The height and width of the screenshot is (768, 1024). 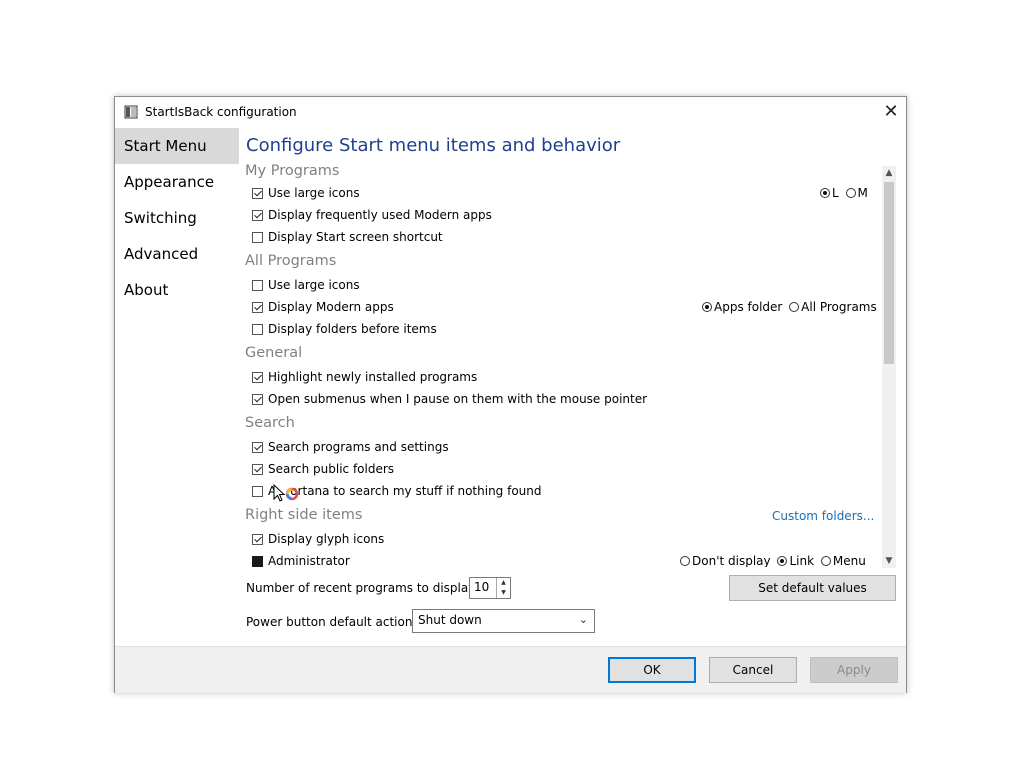 I want to click on checkbox-label: Display Start screen shortcut, so click(x=355, y=237).